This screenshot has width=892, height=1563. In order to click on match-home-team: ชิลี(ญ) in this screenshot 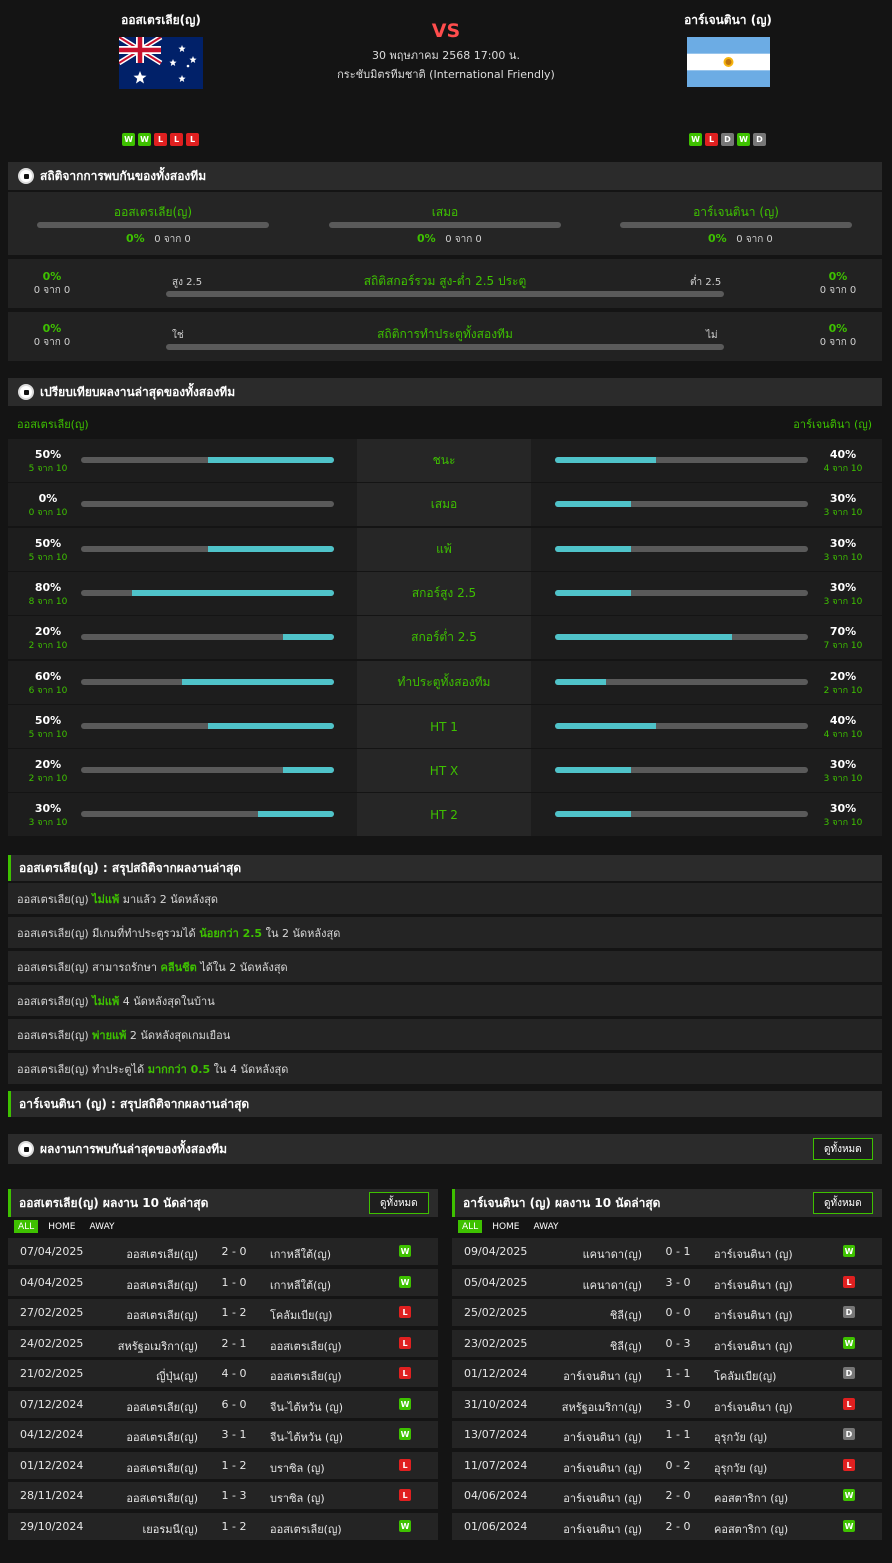, I will do `click(625, 1346)`.